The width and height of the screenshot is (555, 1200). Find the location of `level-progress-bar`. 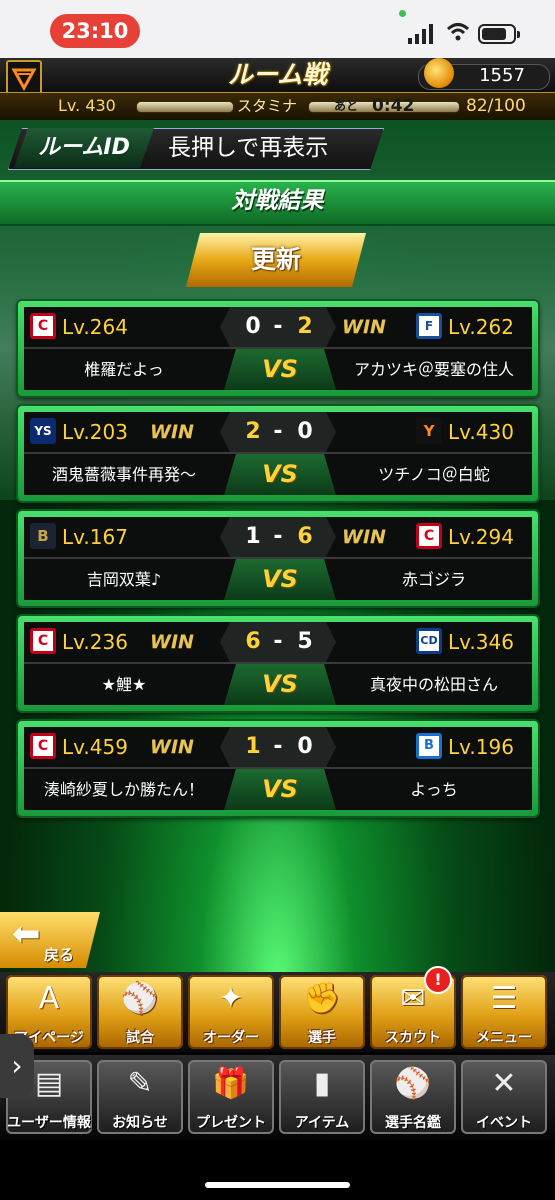

level-progress-bar is located at coordinates (185, 107).